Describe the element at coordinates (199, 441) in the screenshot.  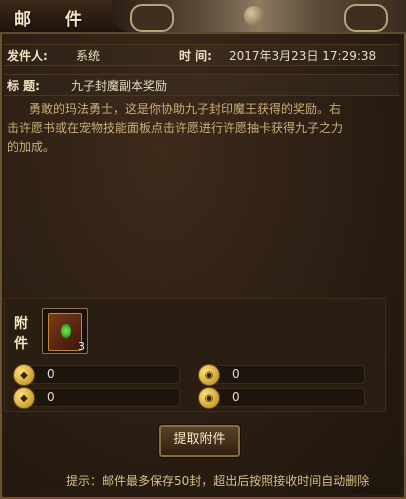
I see `take-attachment-button: 提取附件` at that location.